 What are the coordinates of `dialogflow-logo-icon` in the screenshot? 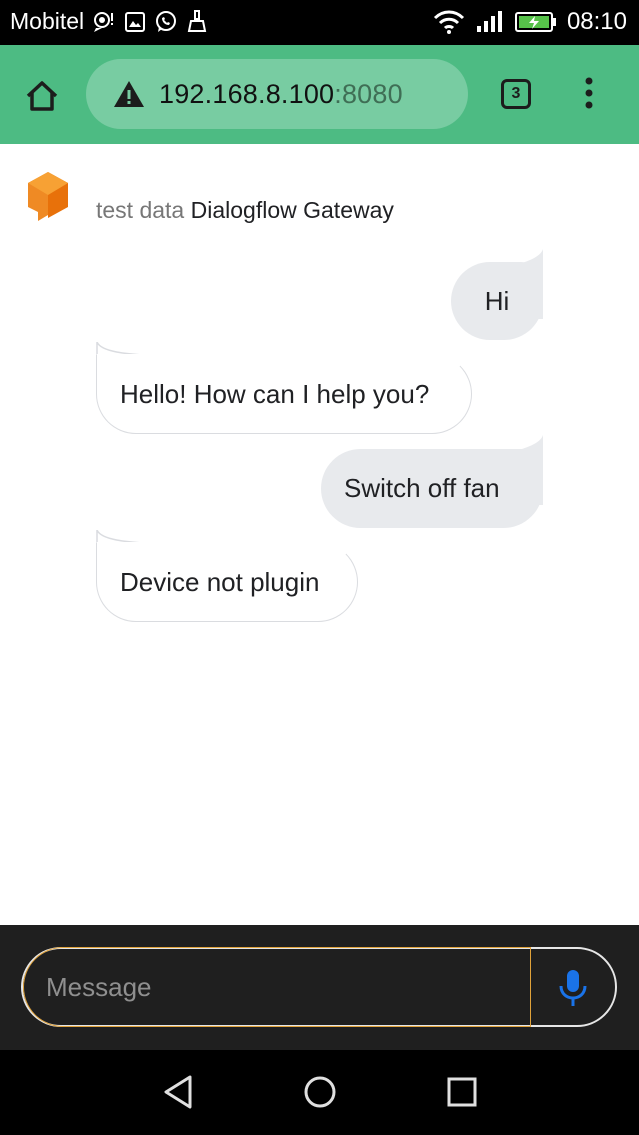 It's located at (48, 196).